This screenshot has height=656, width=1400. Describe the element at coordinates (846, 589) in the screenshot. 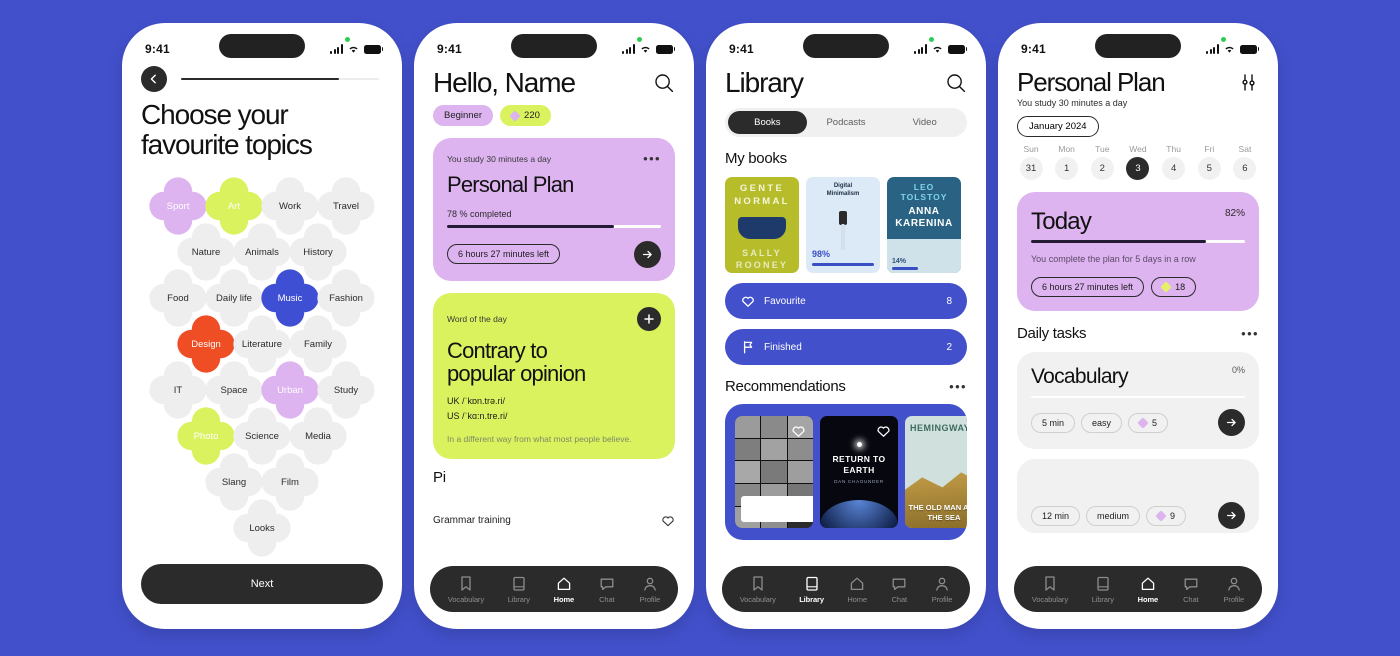

I see `bottom-tab-bar-library: Vocabulary Library Home Chat Profile` at that location.